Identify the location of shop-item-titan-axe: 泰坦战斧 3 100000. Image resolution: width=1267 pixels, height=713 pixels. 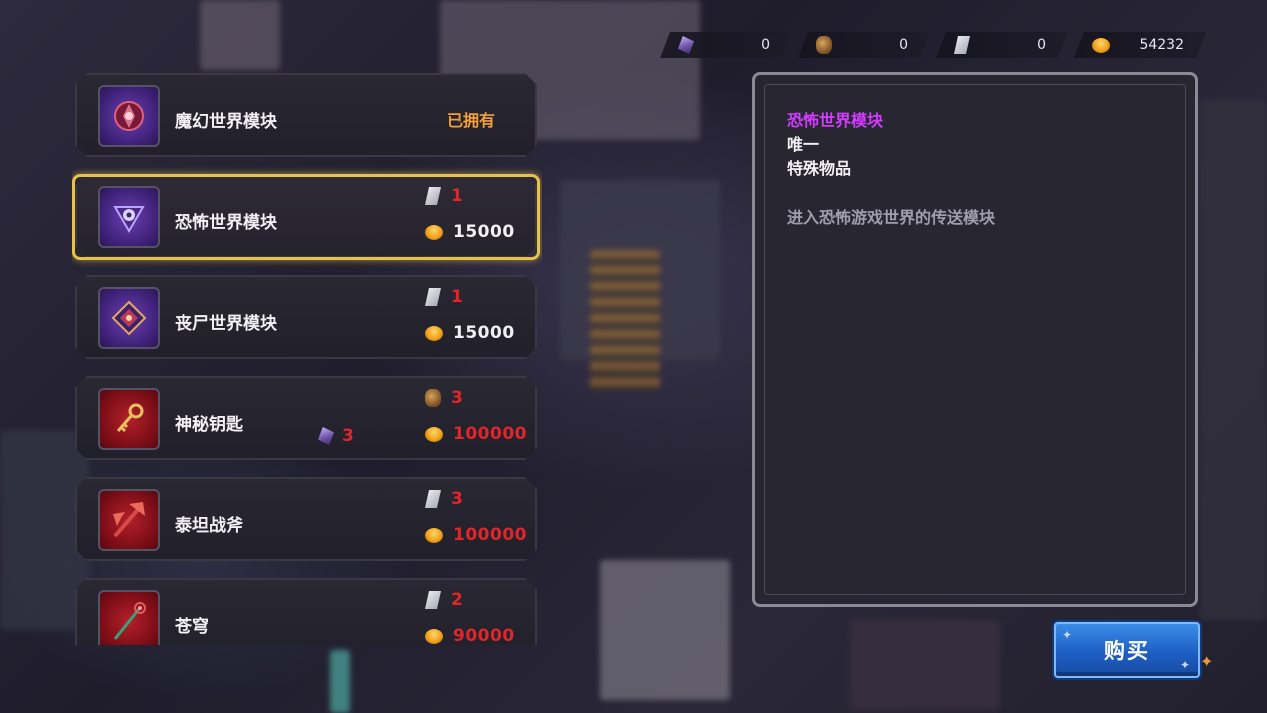
(306, 519).